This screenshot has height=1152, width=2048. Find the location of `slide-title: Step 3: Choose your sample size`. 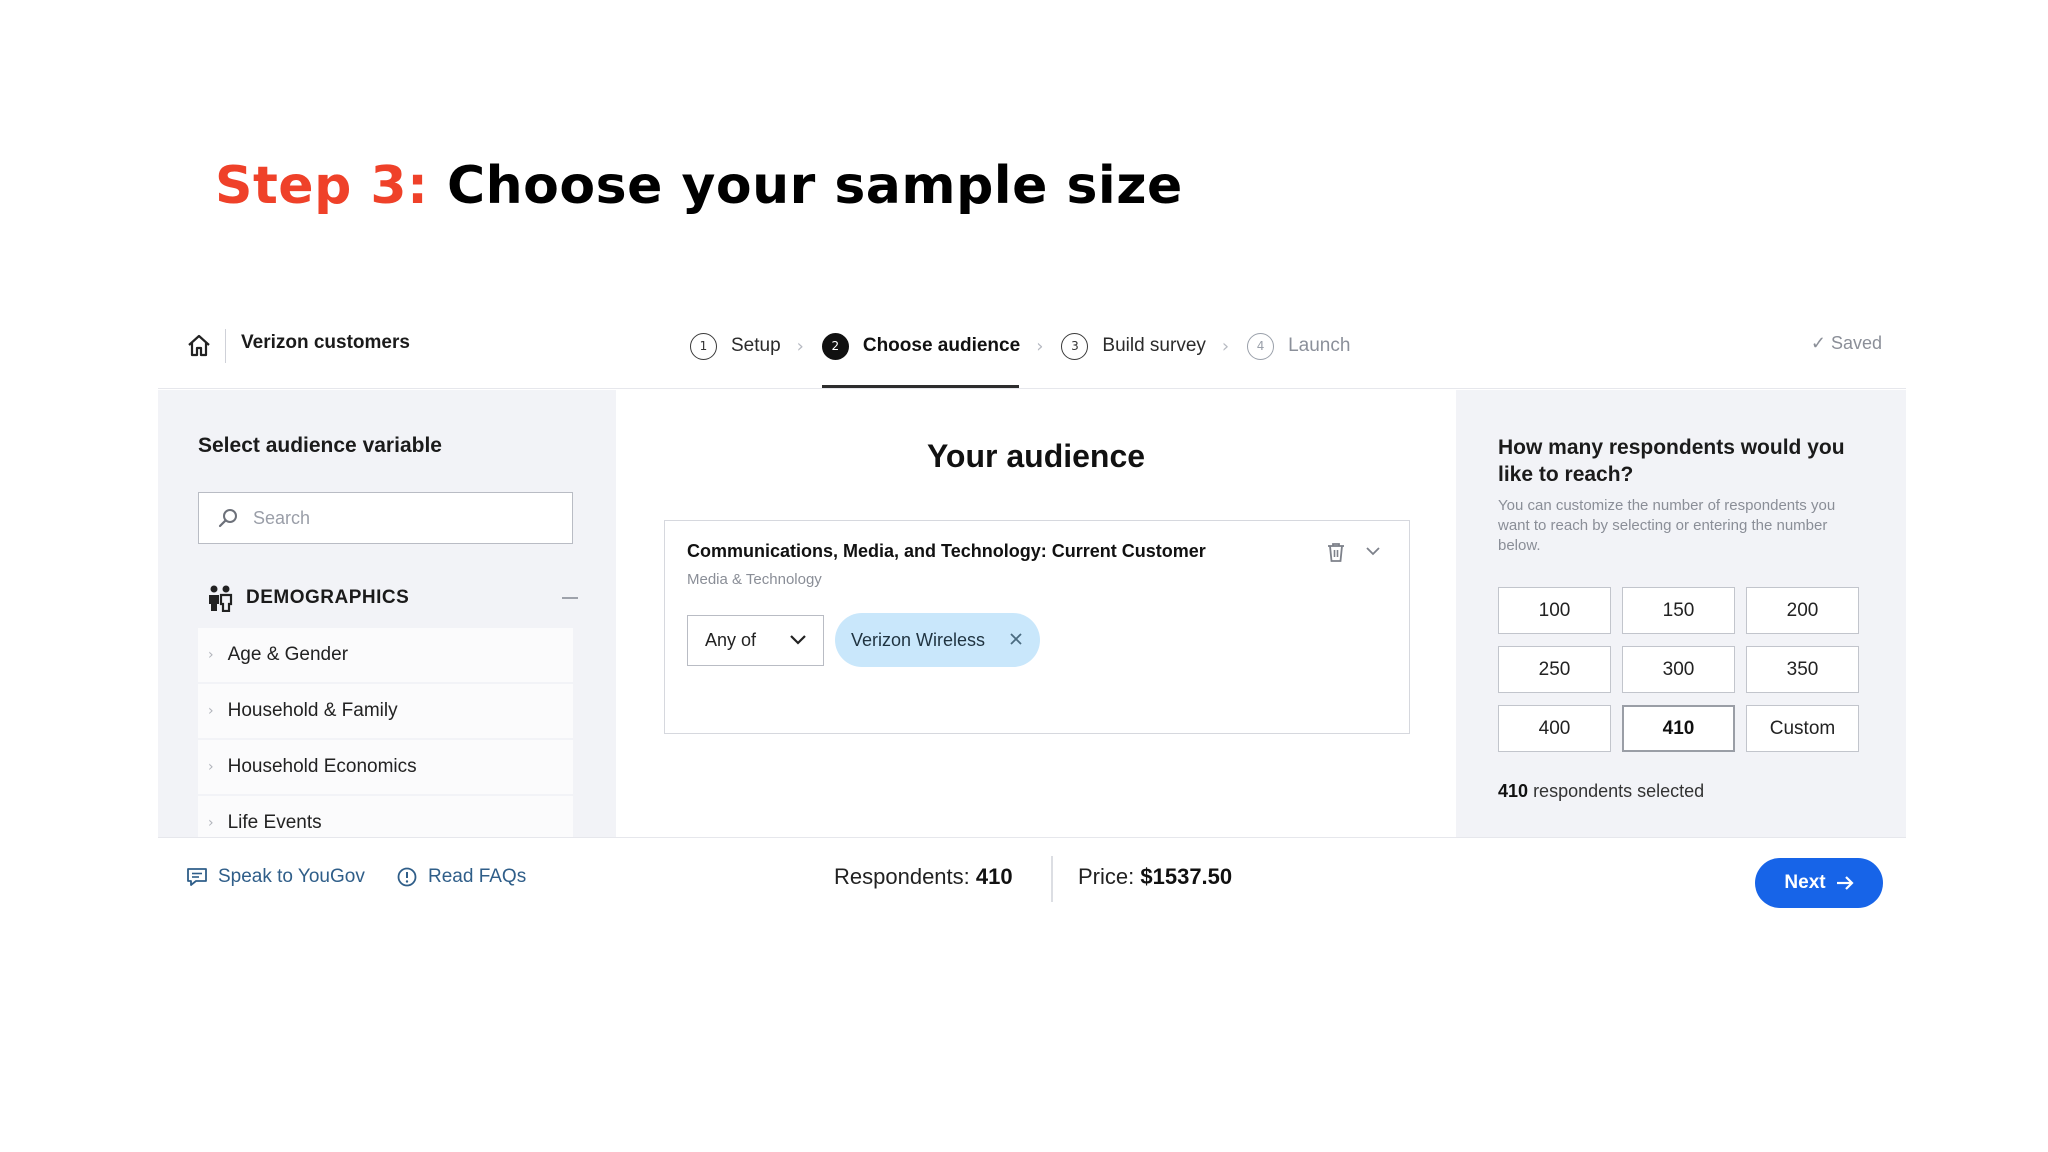

slide-title: Step 3: Choose your sample size is located at coordinates (699, 186).